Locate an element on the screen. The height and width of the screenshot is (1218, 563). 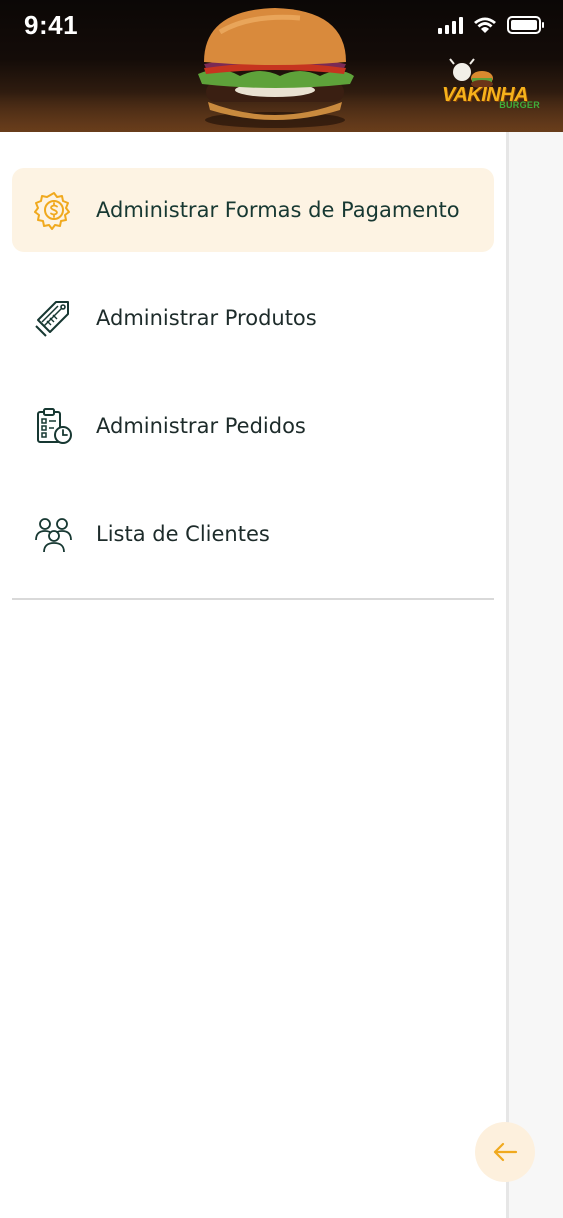
clients-group-icon is located at coordinates (53, 535).